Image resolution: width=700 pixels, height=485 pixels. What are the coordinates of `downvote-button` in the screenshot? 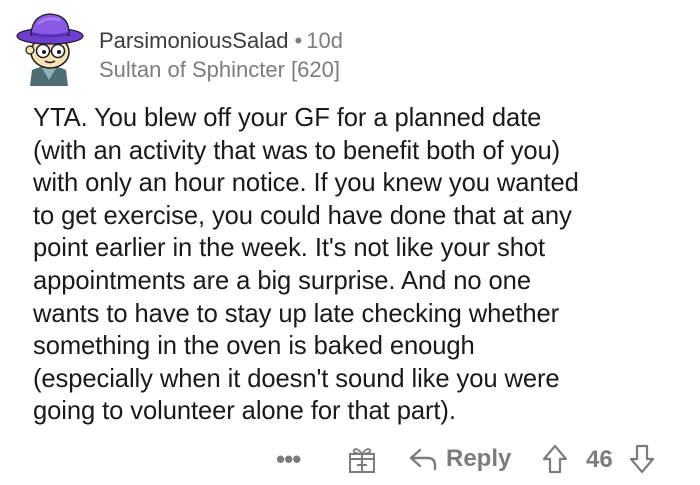 It's located at (642, 459).